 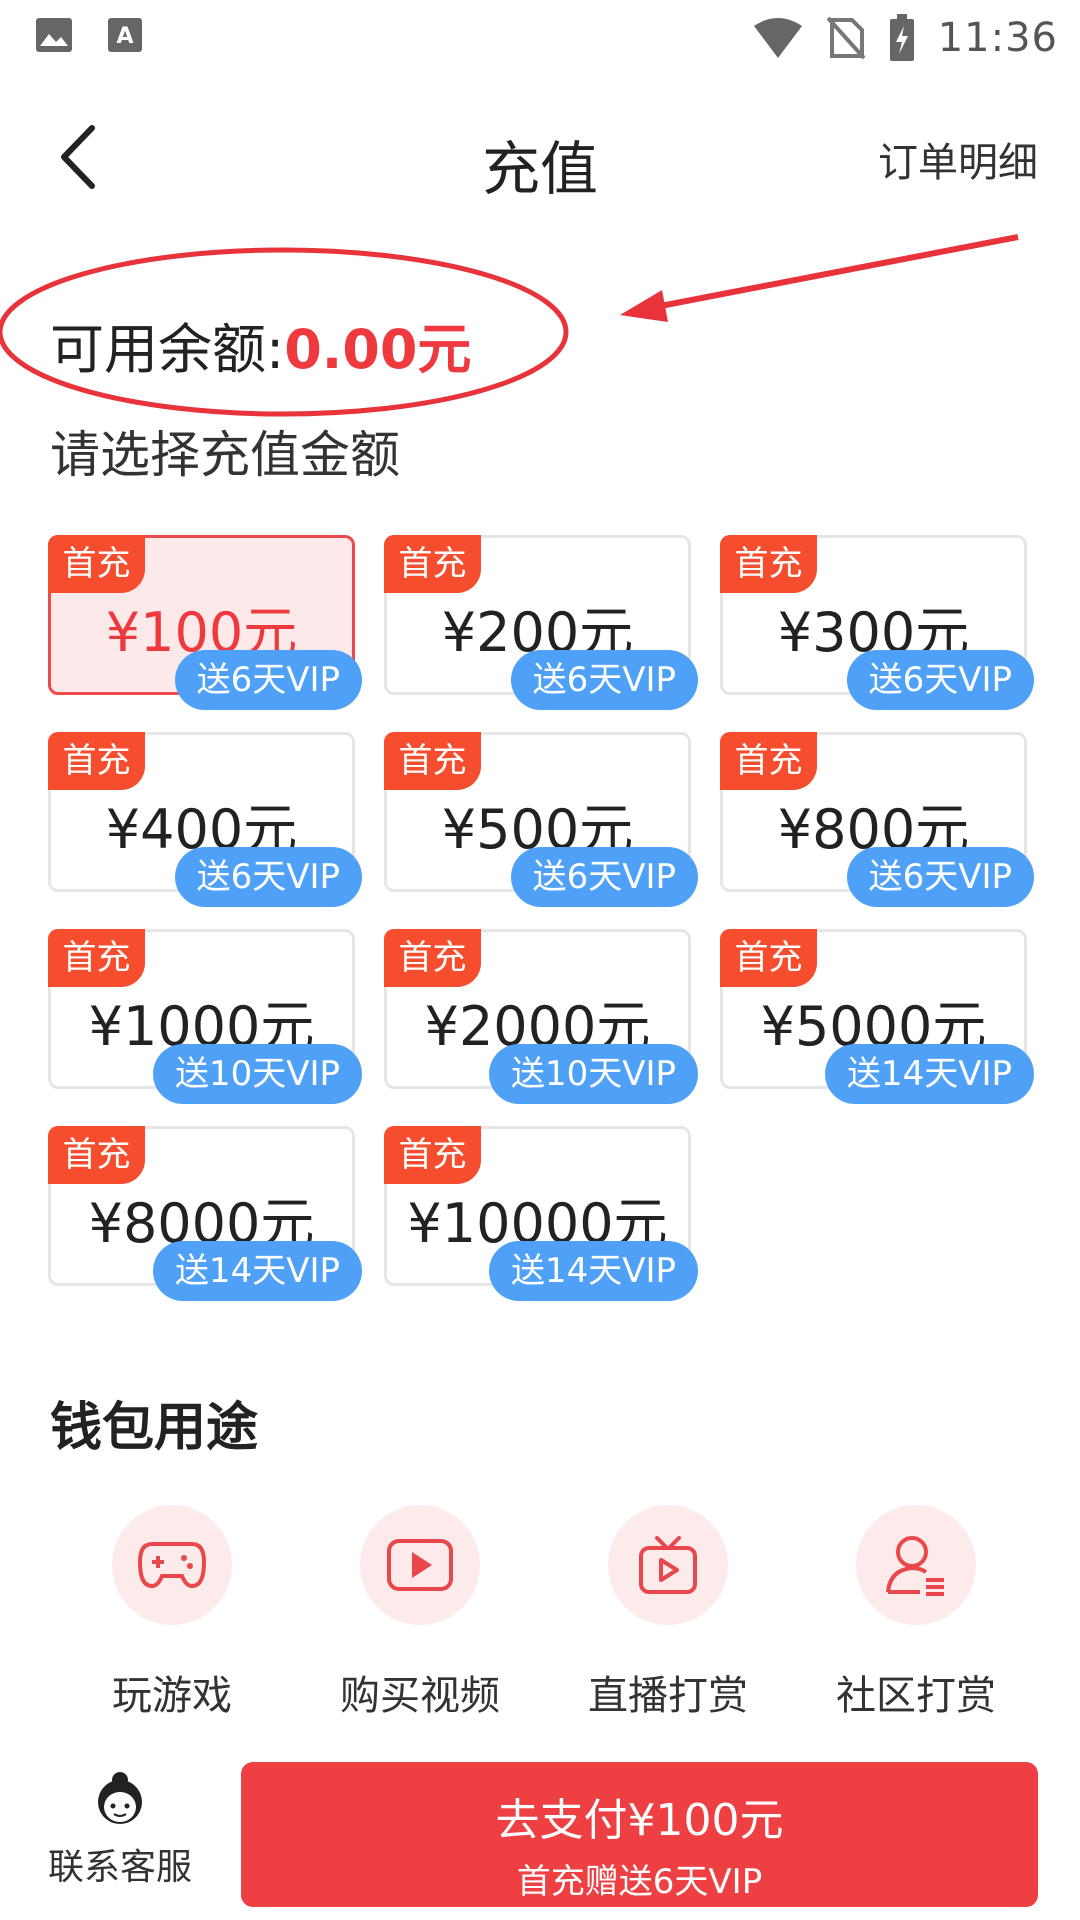 I want to click on pay-button-main: 去支付¥100元, so click(x=639, y=1820).